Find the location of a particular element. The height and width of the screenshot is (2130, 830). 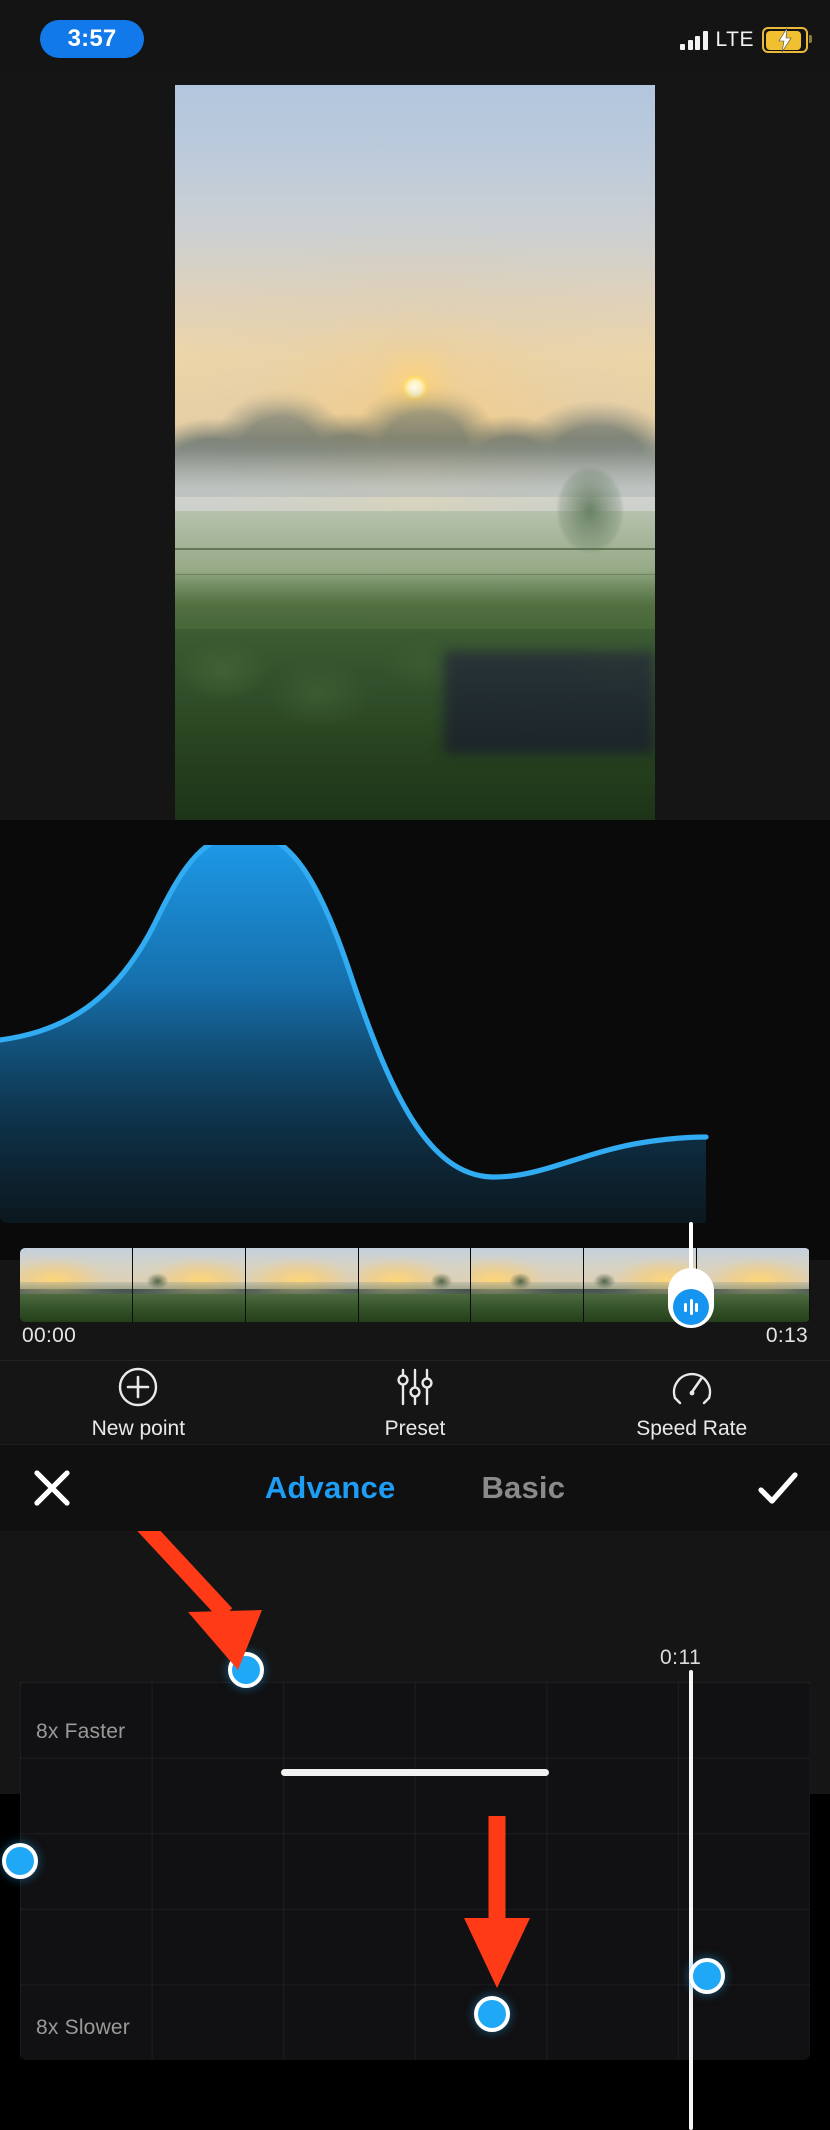

signal-bars-icon is located at coordinates (694, 40).